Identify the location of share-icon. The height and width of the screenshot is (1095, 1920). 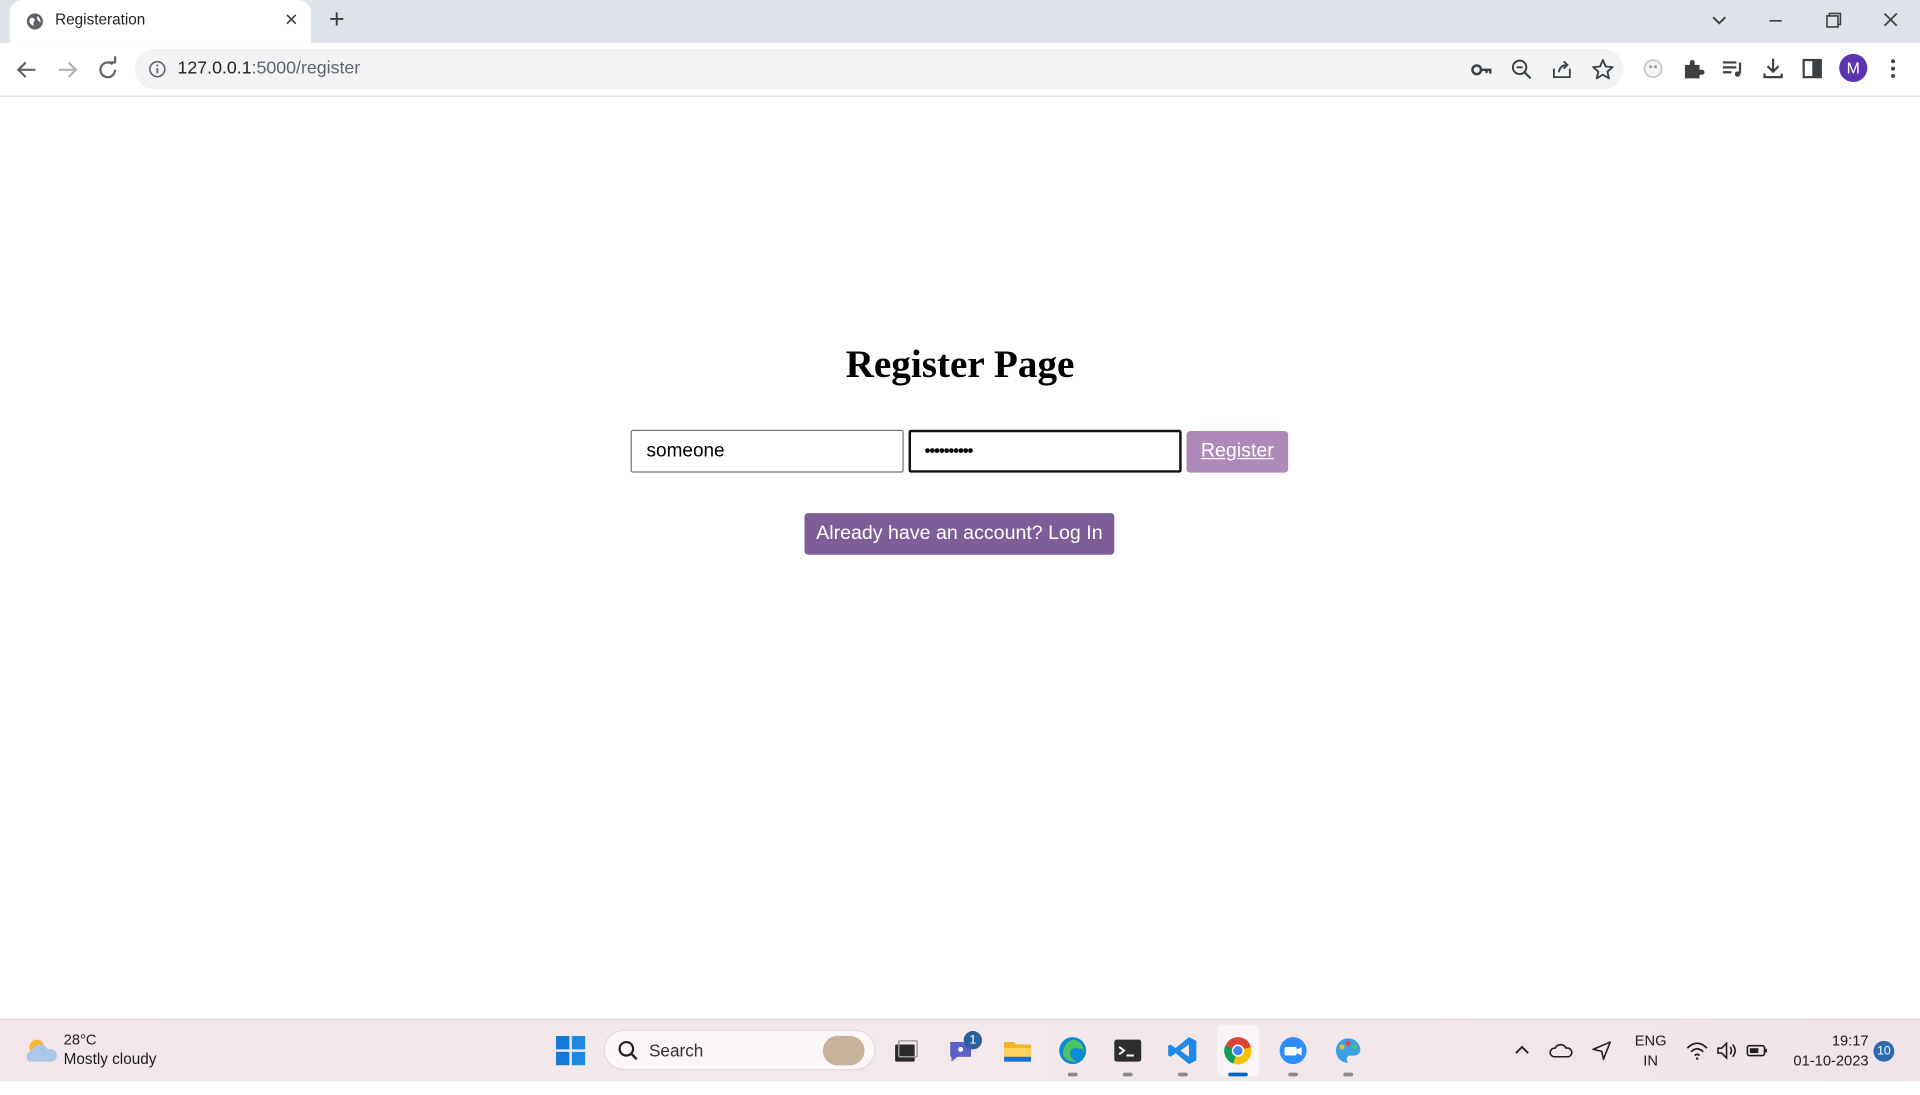
(1562, 69).